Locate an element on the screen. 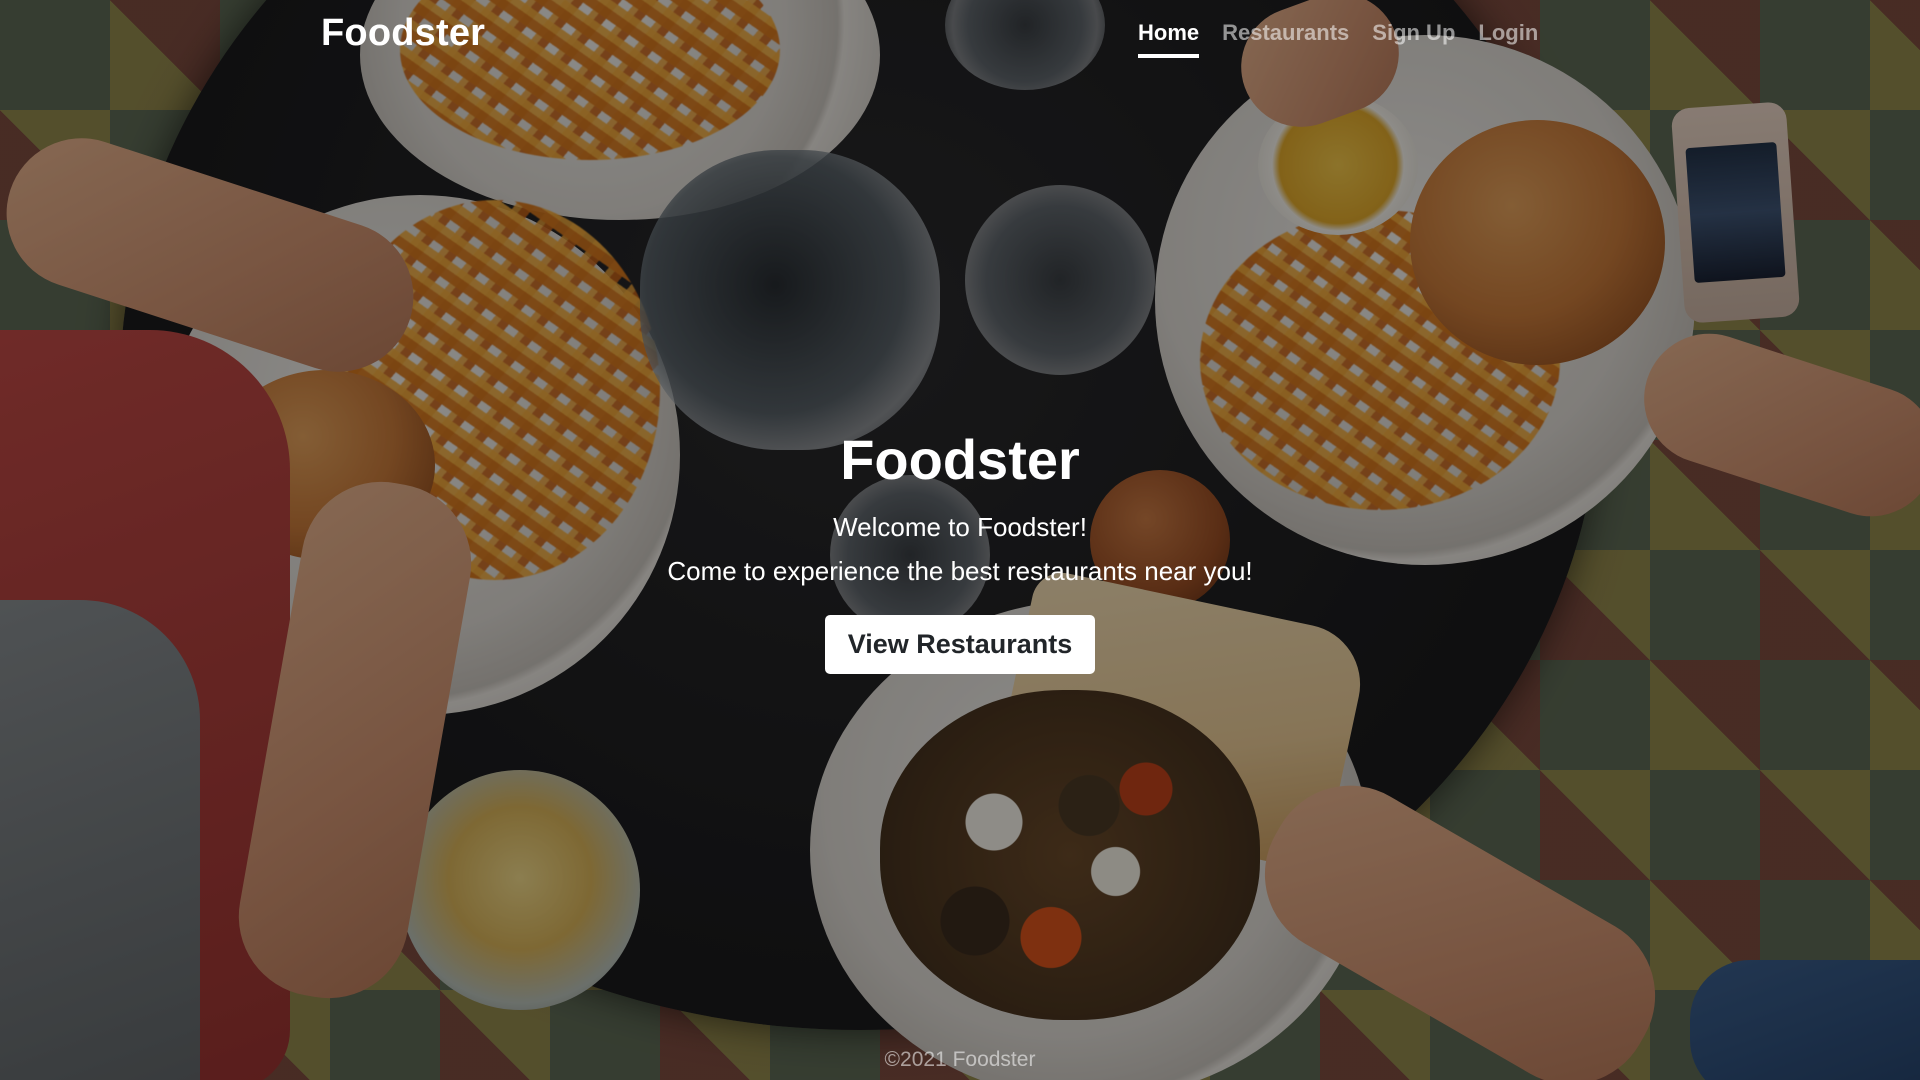  nav-link-restaurants: Restaurants is located at coordinates (1285, 39).